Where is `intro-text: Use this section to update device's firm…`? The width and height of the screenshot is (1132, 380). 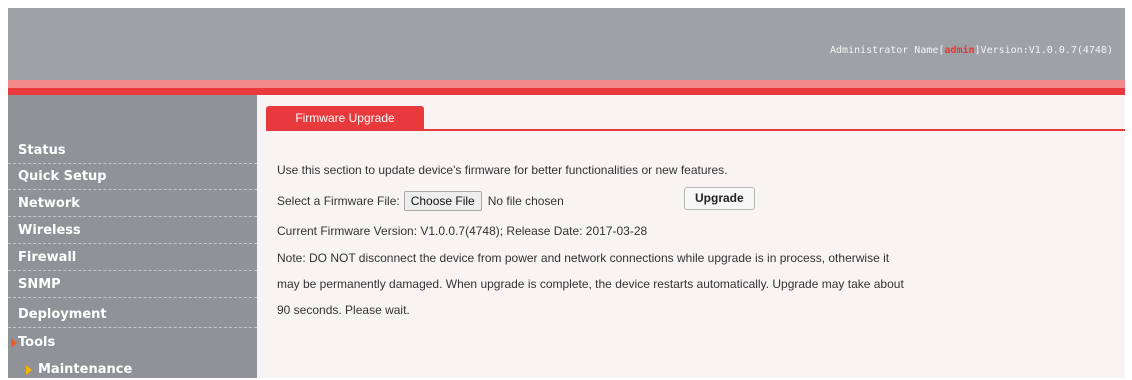 intro-text: Use this section to update device's firm… is located at coordinates (502, 170).